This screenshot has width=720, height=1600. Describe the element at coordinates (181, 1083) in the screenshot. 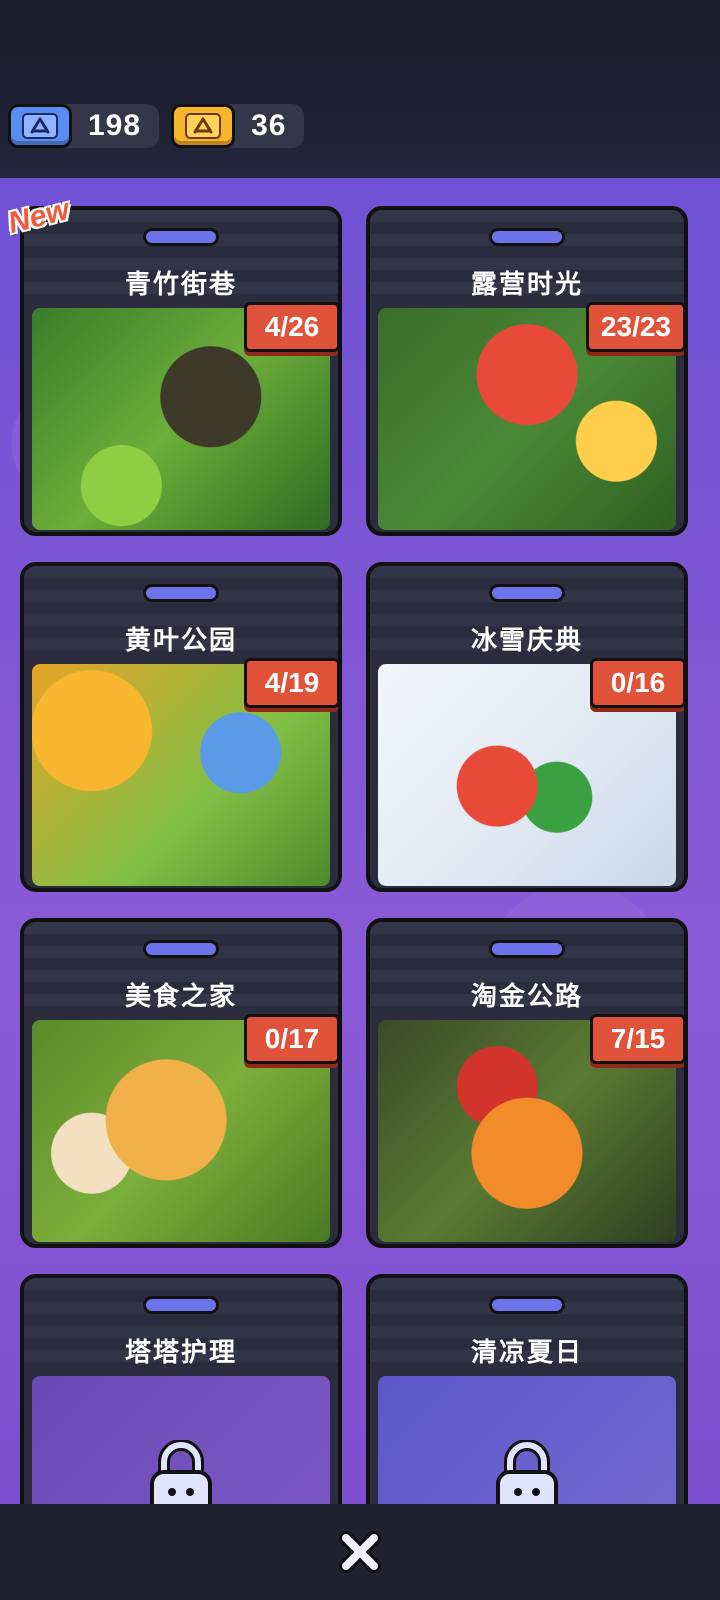

I see `album-card-5: 美食之家 0/17` at that location.